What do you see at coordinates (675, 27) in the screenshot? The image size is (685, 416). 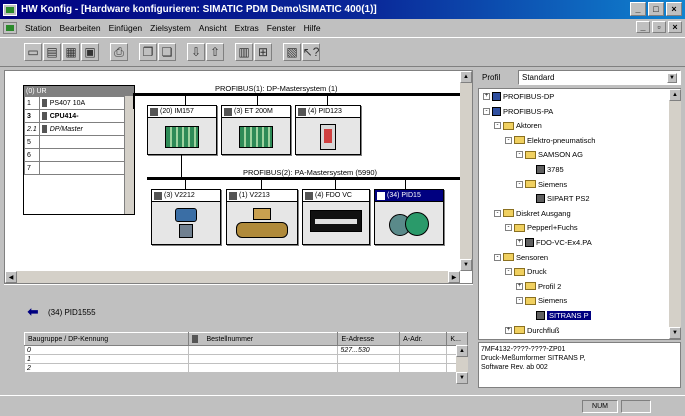 I see `doc-close-button: ×` at bounding box center [675, 27].